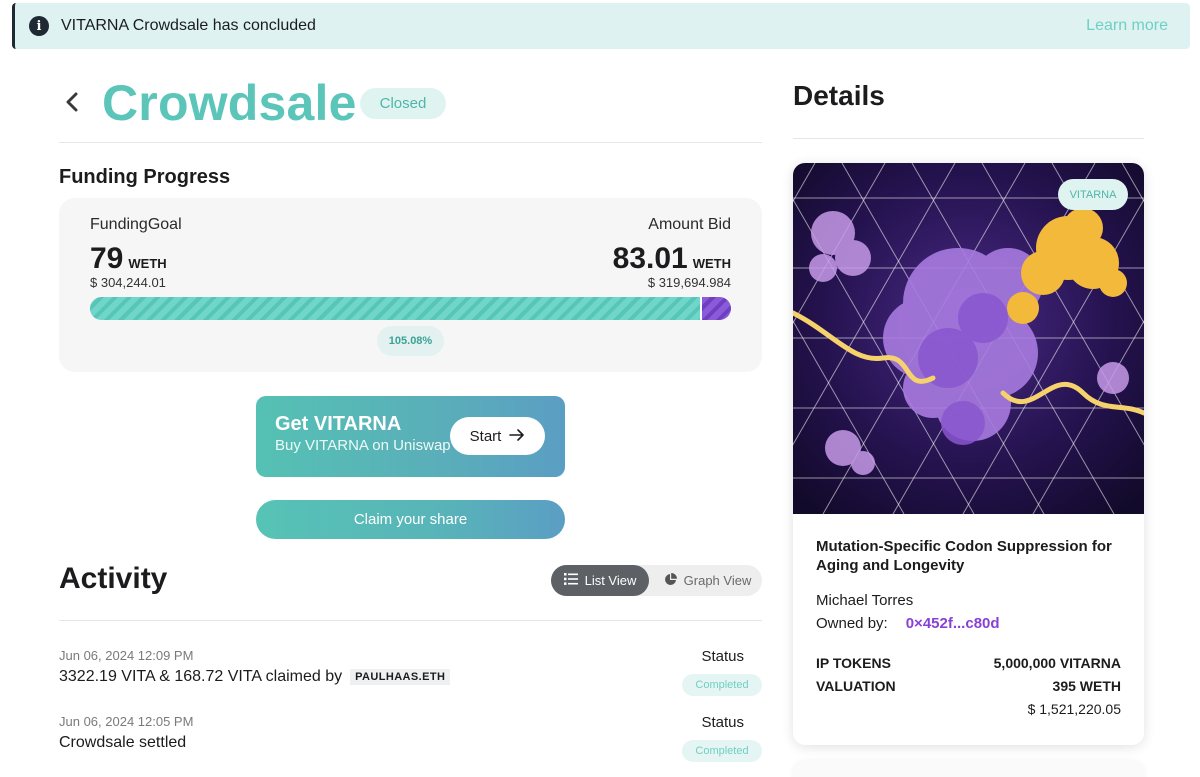  What do you see at coordinates (853, 663) in the screenshot?
I see `ip-tokens-label: IP TOKENS` at bounding box center [853, 663].